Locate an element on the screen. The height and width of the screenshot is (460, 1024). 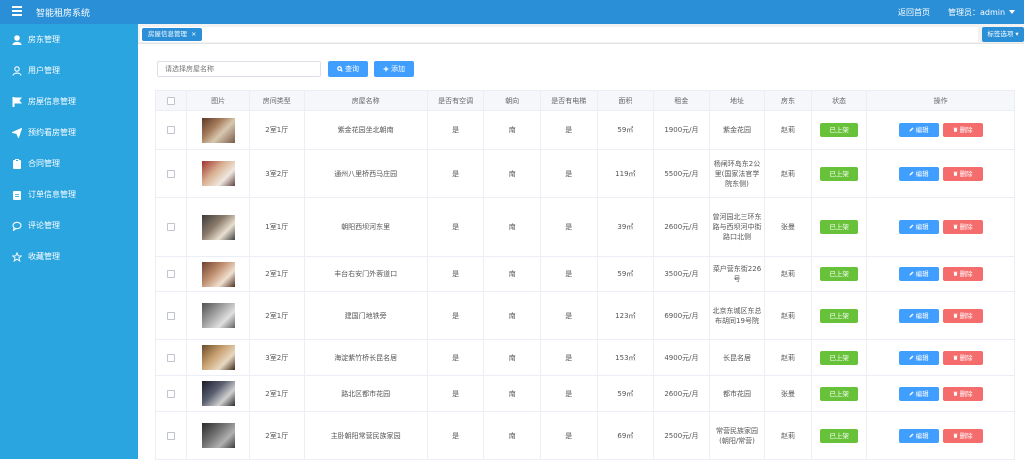
sidebar-item-house-info: 房屋信息管理 is located at coordinates (69, 101).